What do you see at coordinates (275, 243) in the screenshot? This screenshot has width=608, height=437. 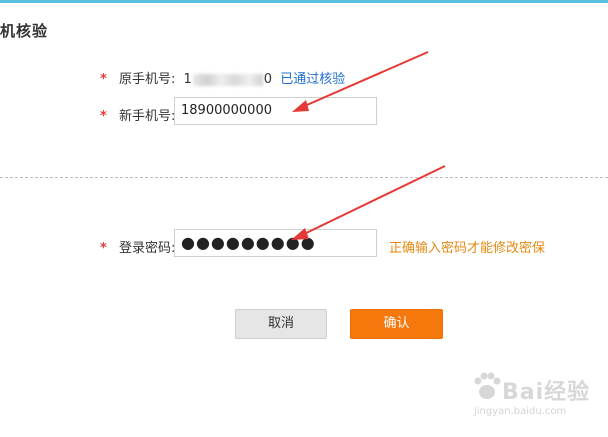 I see `password-input: ●●●●●●●●●` at bounding box center [275, 243].